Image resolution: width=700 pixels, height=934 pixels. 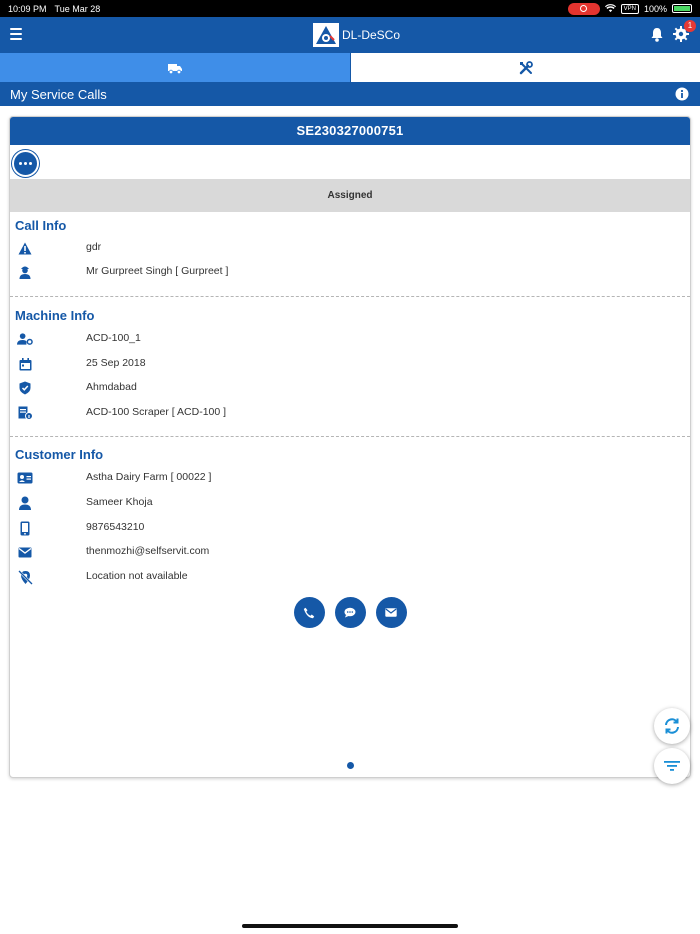 What do you see at coordinates (55, 315) in the screenshot?
I see `machine-info-heading: Machine Info` at bounding box center [55, 315].